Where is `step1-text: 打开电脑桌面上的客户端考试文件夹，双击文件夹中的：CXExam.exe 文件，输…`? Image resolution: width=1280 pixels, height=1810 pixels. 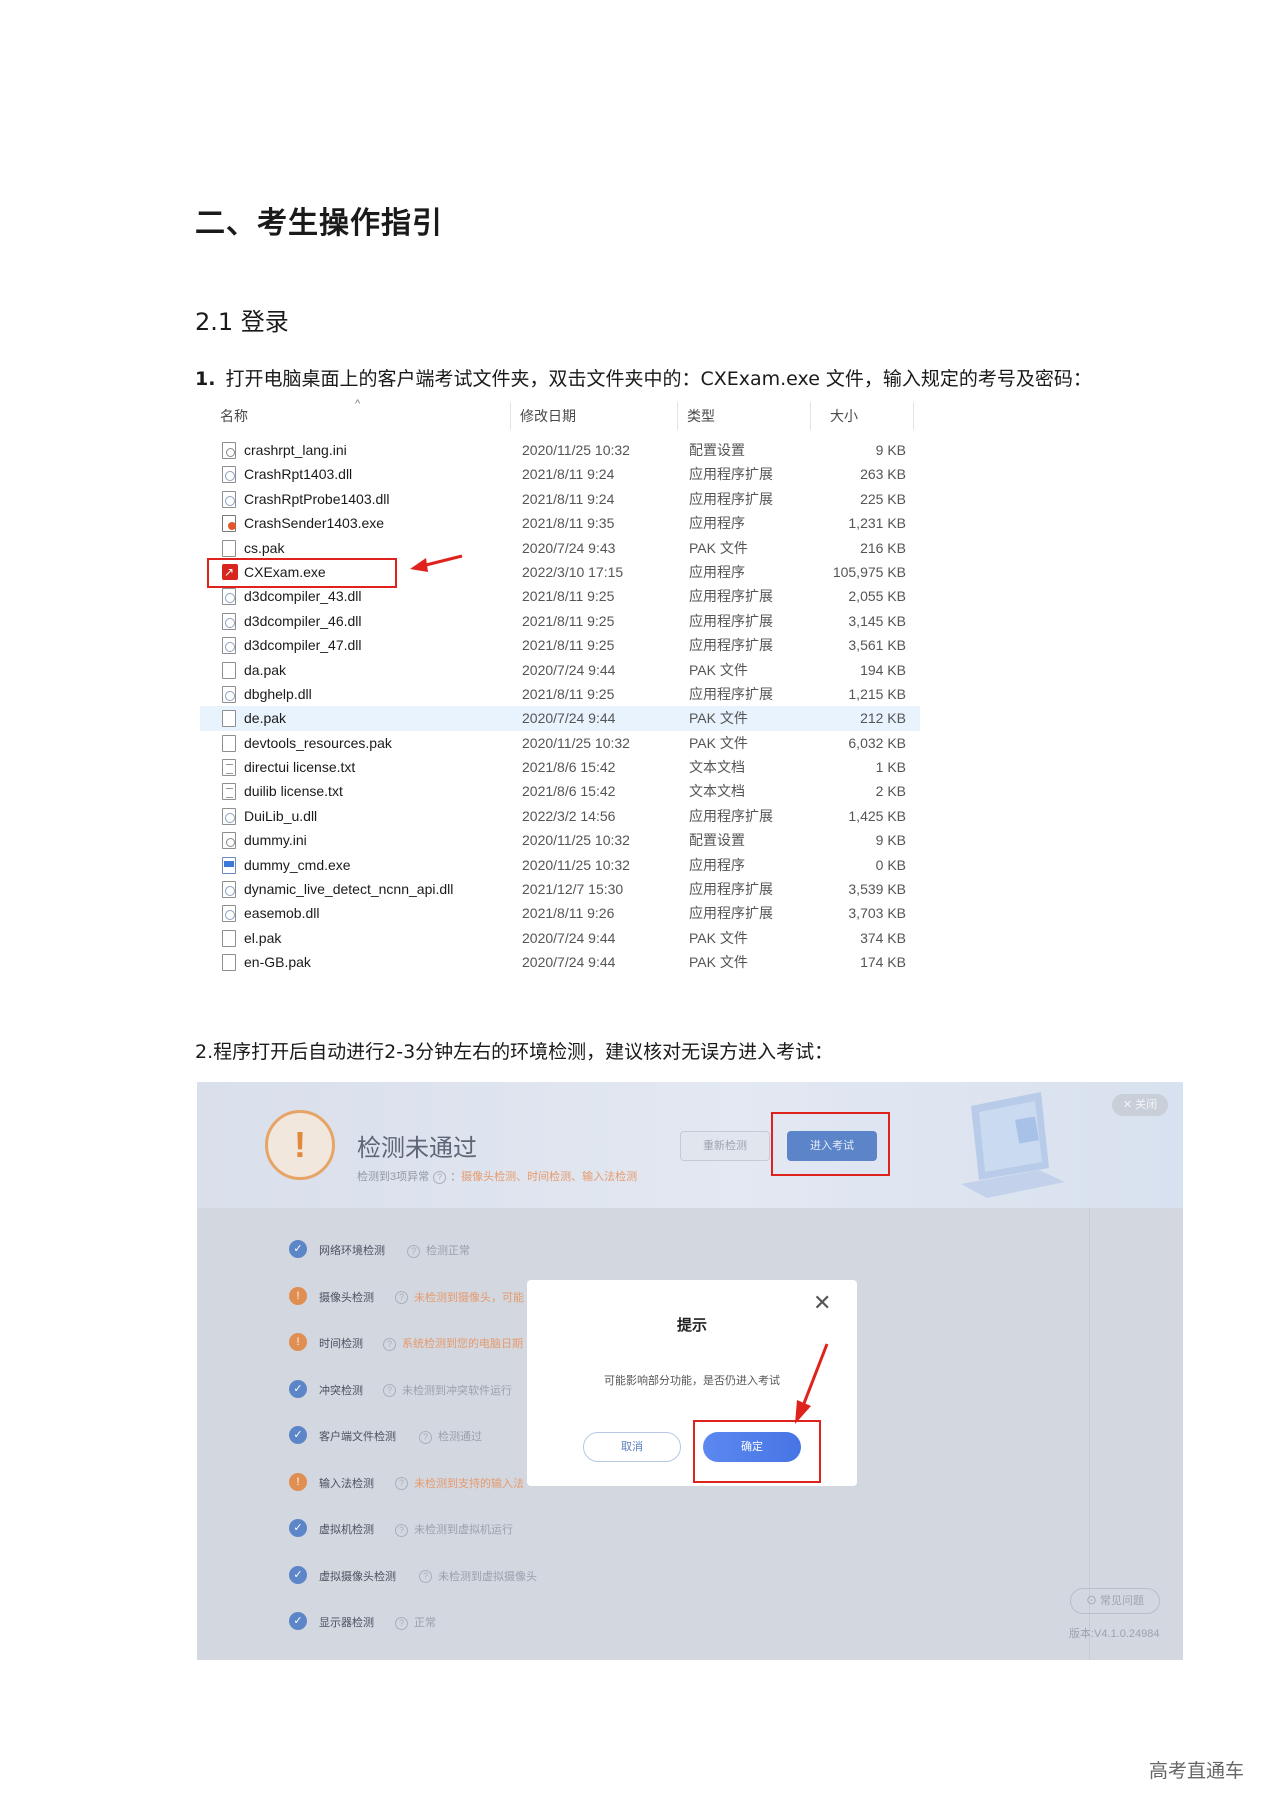
step1-text: 打开电脑桌面上的客户端考试文件夹，双击文件夹中的：CXExam.exe 文件，输… is located at coordinates (658, 379).